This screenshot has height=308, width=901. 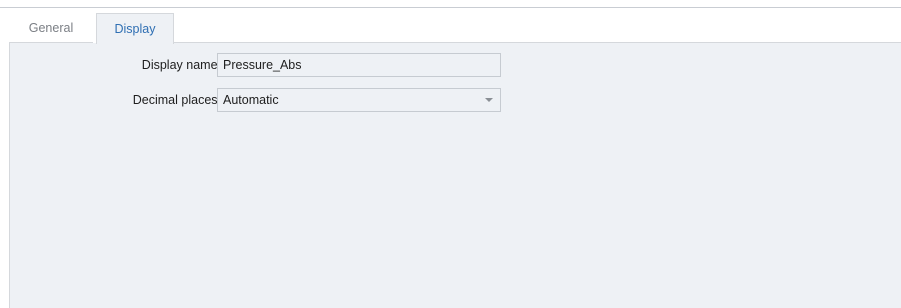 I want to click on display-name-field: Pressure_Abs, so click(x=359, y=65).